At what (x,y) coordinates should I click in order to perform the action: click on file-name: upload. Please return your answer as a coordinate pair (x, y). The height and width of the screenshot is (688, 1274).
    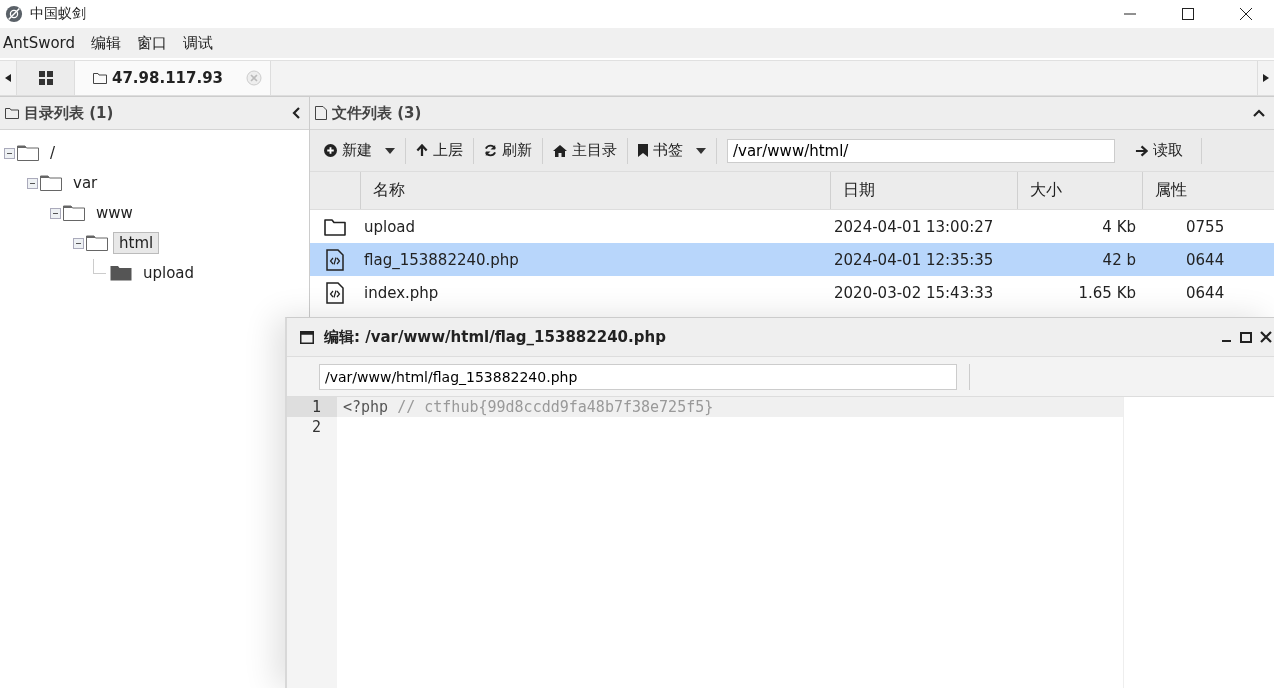
    Looking at the image, I should click on (390, 226).